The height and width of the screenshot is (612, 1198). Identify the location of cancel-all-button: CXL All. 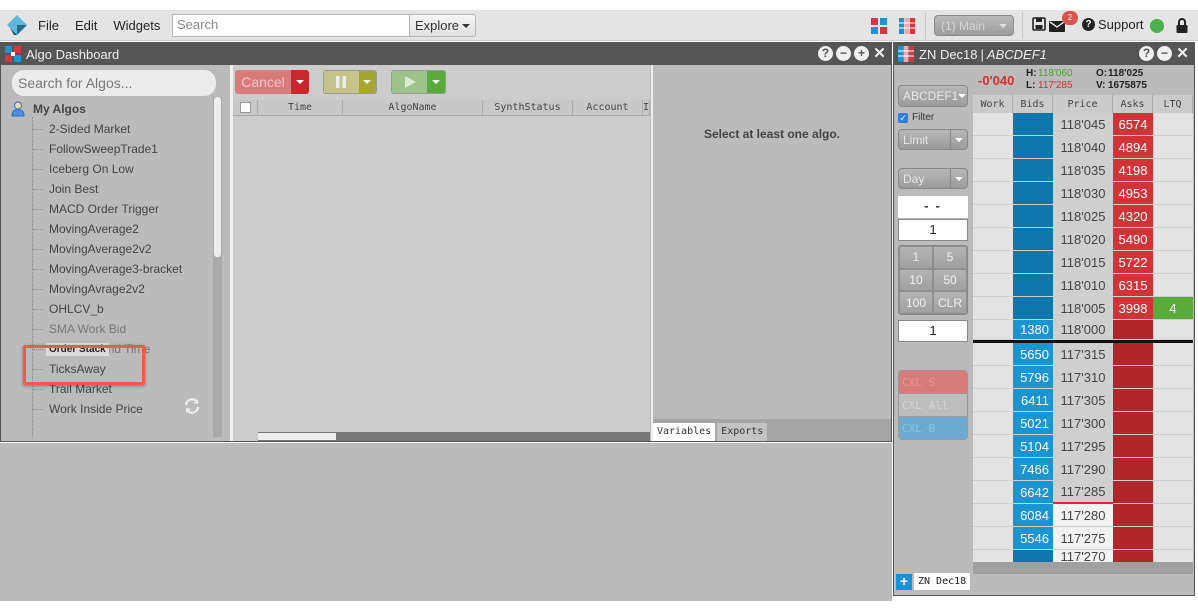
(933, 405).